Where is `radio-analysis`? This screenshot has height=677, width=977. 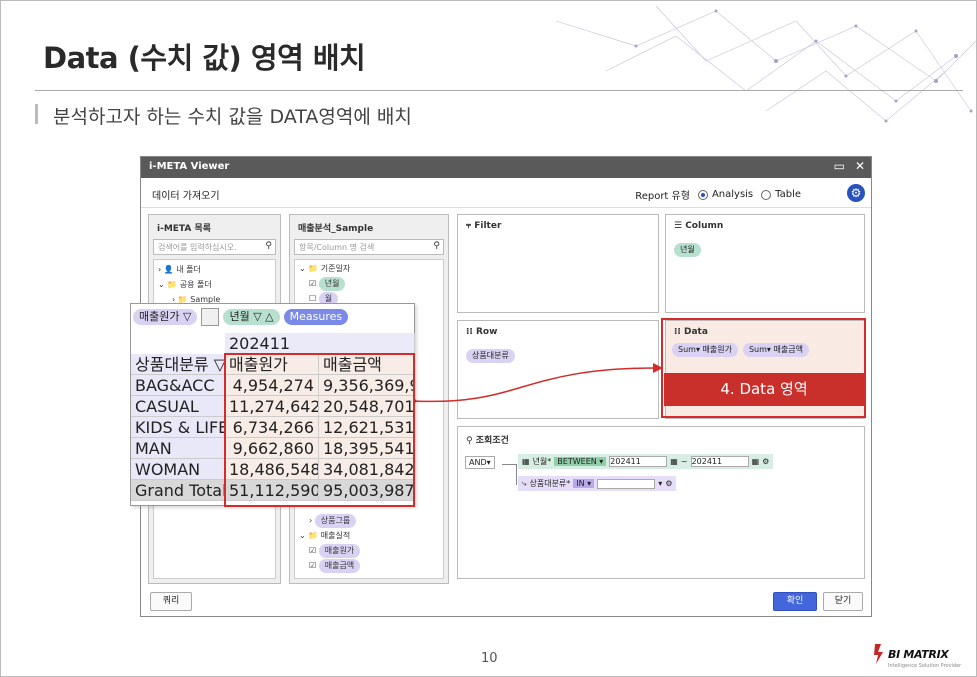 radio-analysis is located at coordinates (702, 194).